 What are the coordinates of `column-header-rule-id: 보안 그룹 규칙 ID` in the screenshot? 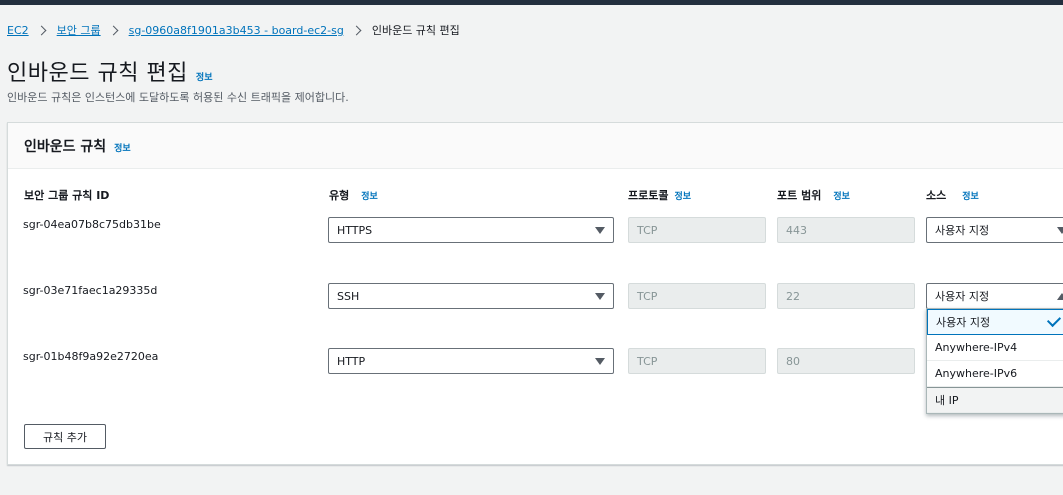 It's located at (66, 195).